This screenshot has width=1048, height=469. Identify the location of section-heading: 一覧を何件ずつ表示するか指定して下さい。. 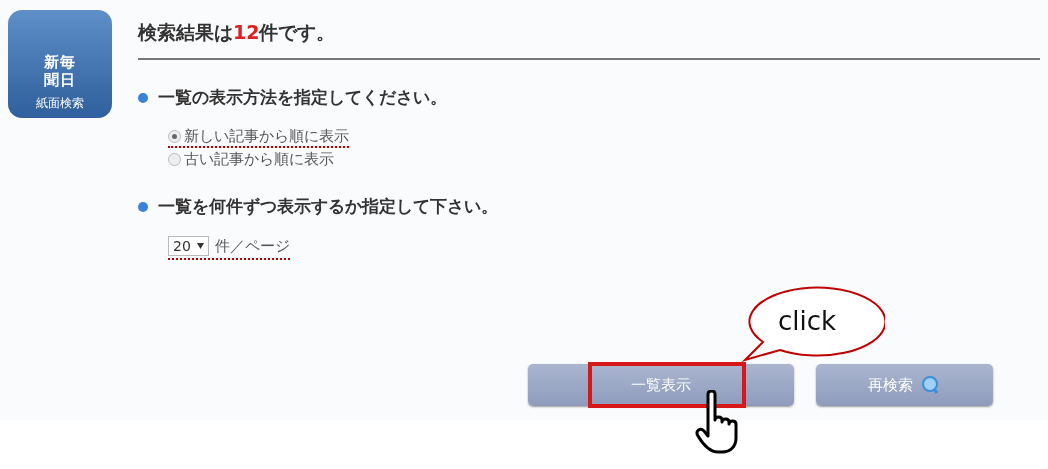
(328, 206).